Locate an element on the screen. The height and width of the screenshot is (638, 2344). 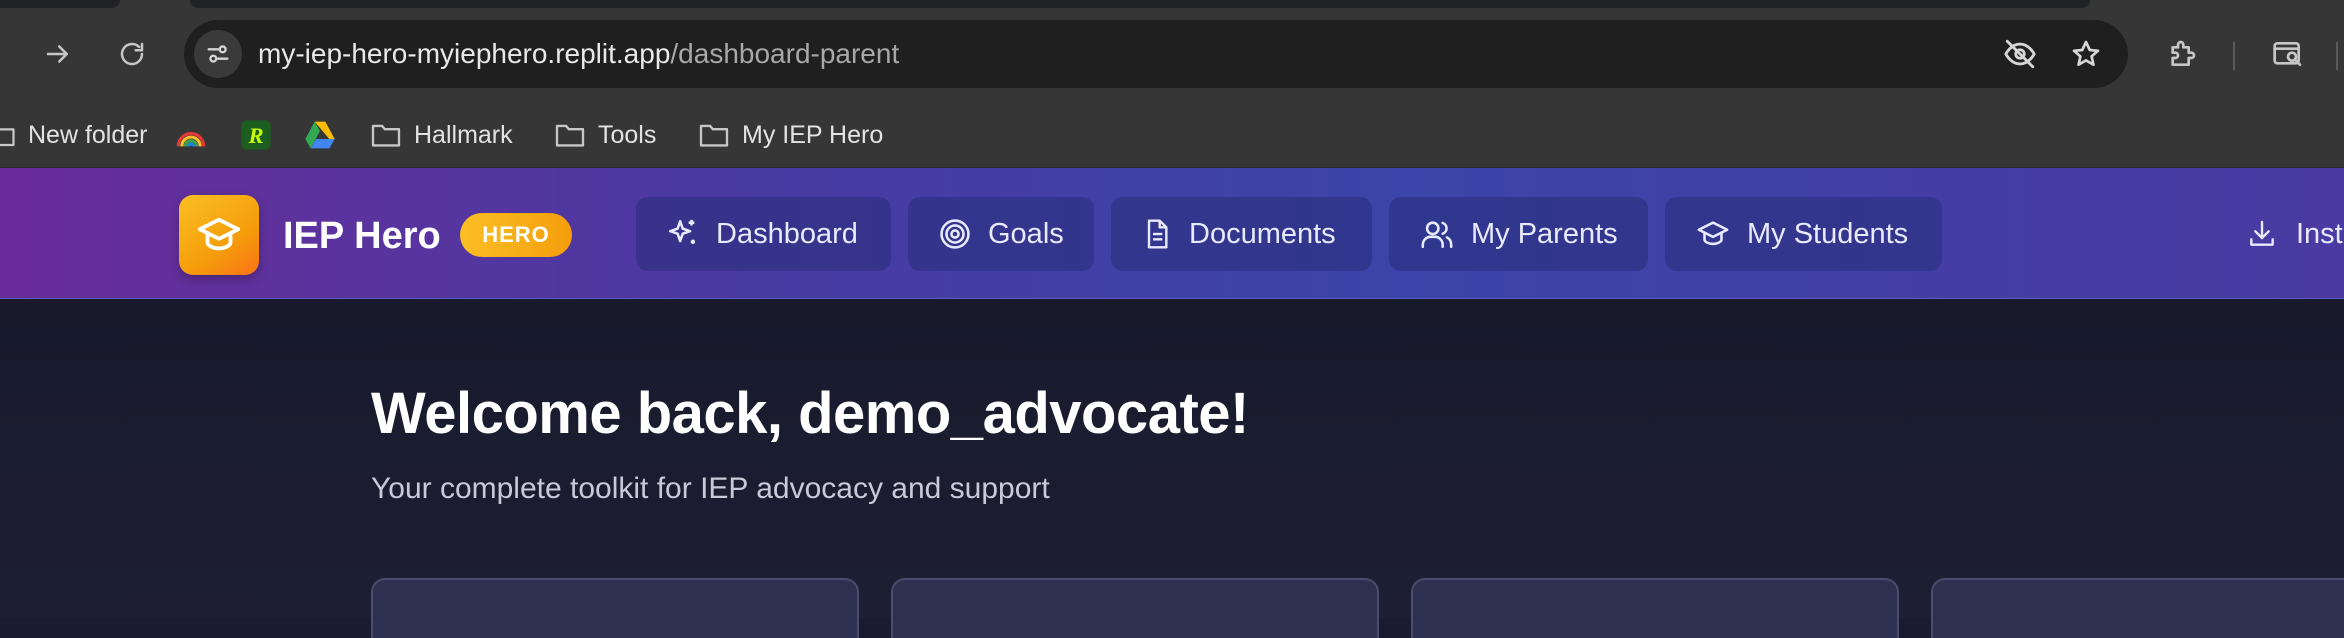
star-icon is located at coordinates (2086, 54).